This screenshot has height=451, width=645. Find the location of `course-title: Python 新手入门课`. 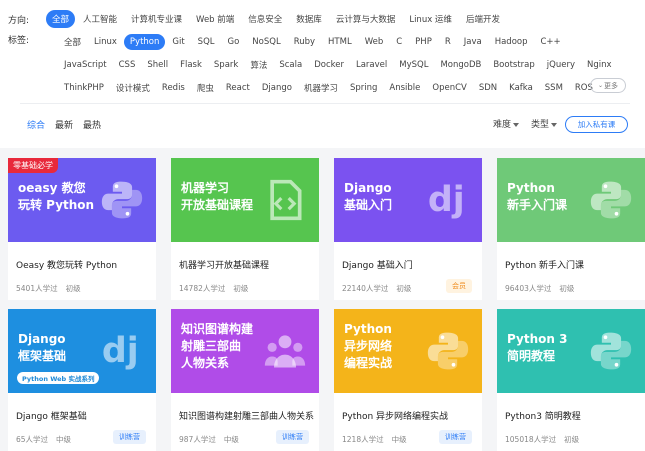

course-title: Python 新手入门课 is located at coordinates (544, 264).